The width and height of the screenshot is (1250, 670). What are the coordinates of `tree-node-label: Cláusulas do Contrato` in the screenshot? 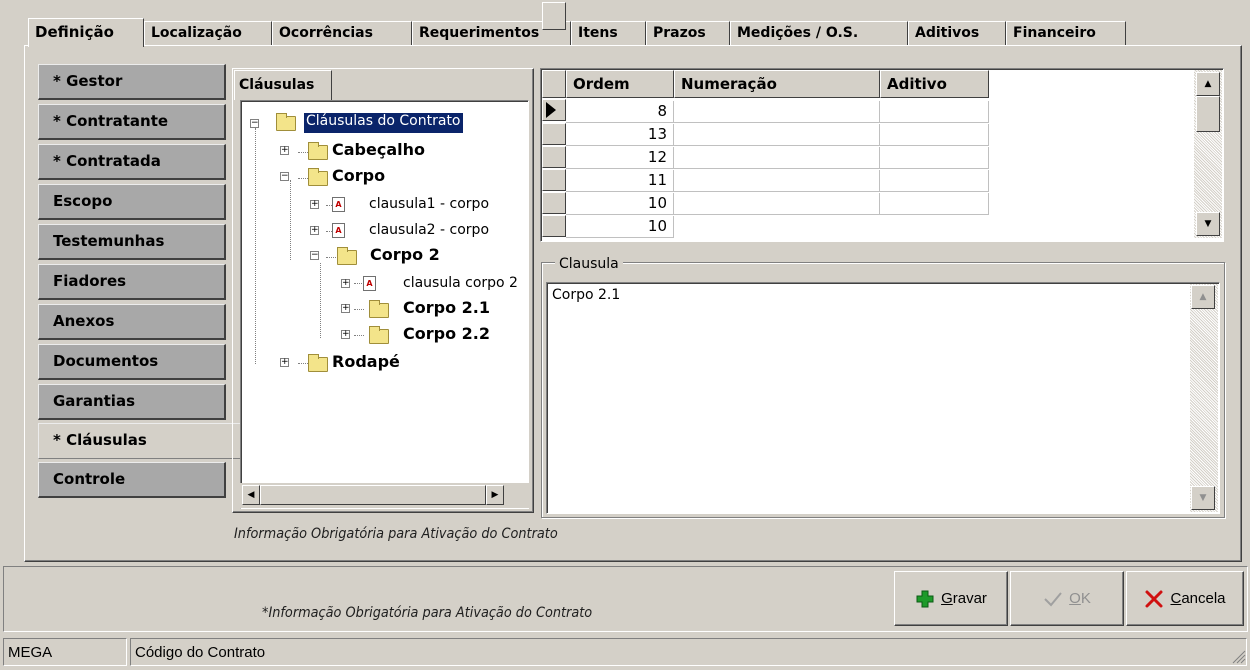 It's located at (383, 123).